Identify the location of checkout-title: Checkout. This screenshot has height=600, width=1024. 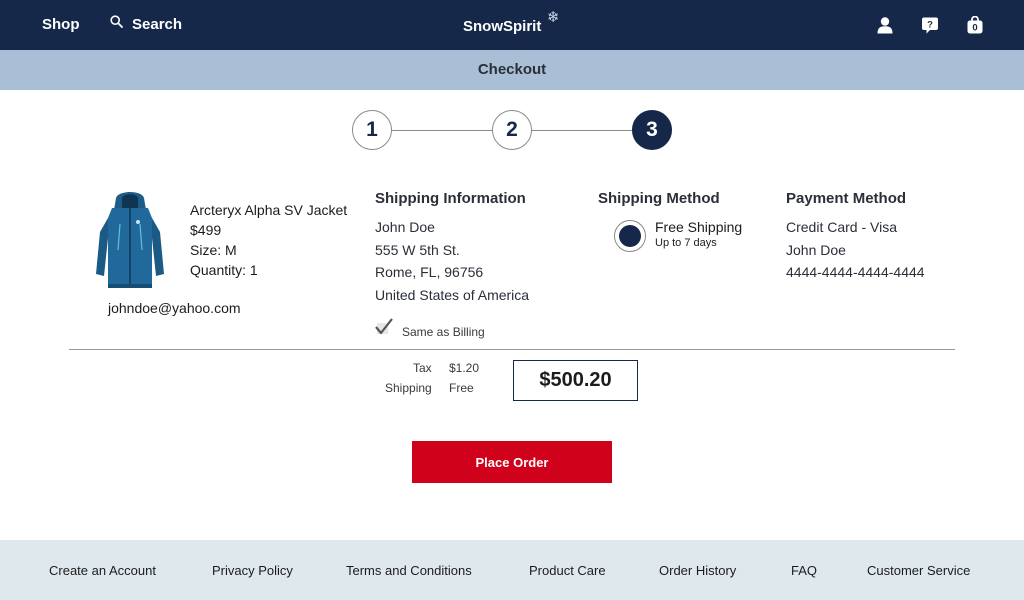
(512, 69).